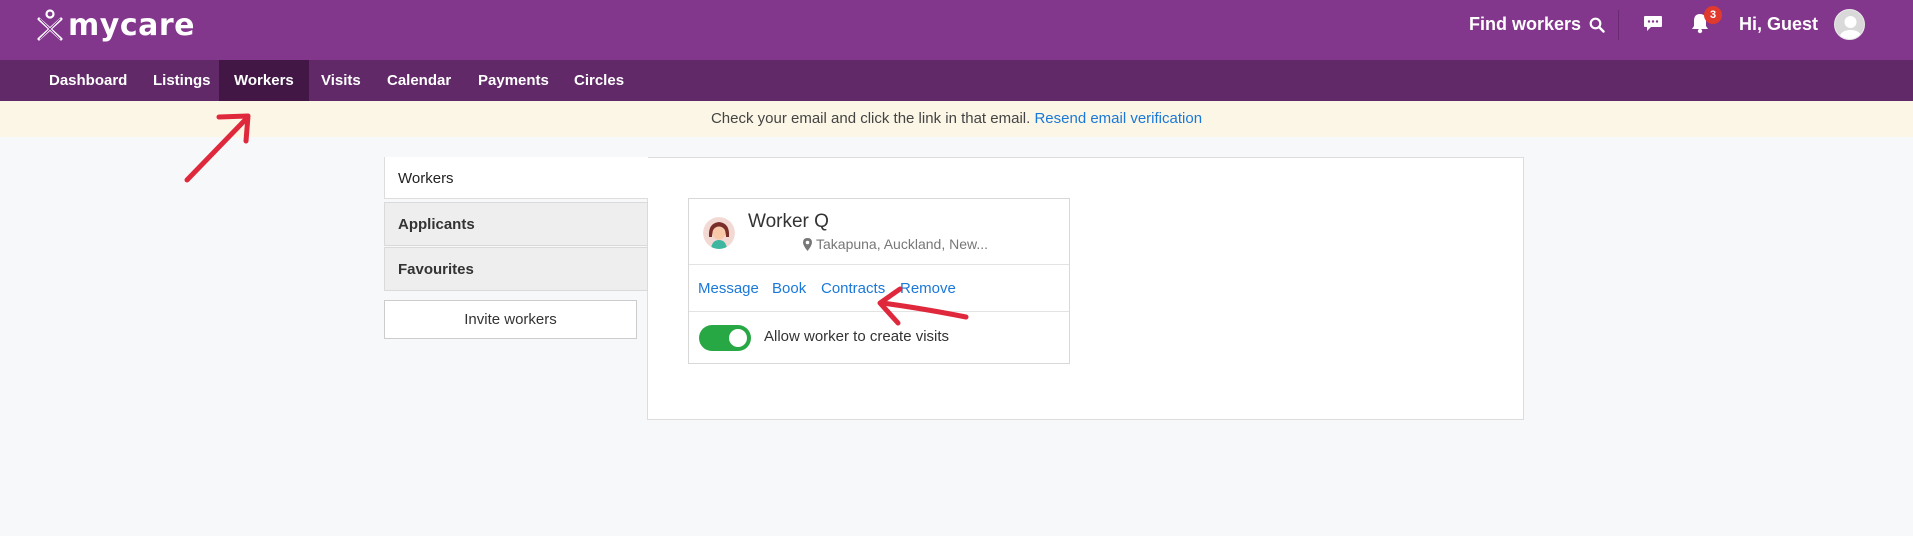 This screenshot has width=1913, height=536. Describe the element at coordinates (1597, 25) in the screenshot. I see `search-icon` at that location.